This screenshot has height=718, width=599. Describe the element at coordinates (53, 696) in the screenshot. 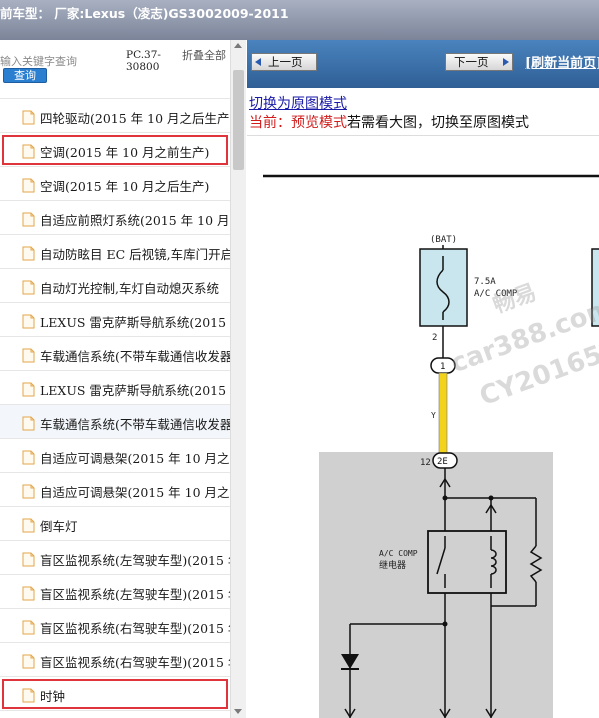

I see `tree-item-label: 时钟` at that location.